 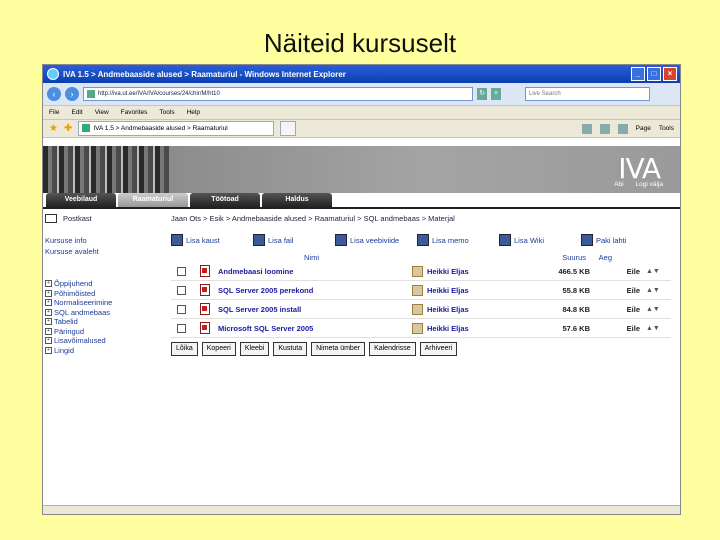 I want to click on tree-item: + Lisavõimalused, so click(x=100, y=341).